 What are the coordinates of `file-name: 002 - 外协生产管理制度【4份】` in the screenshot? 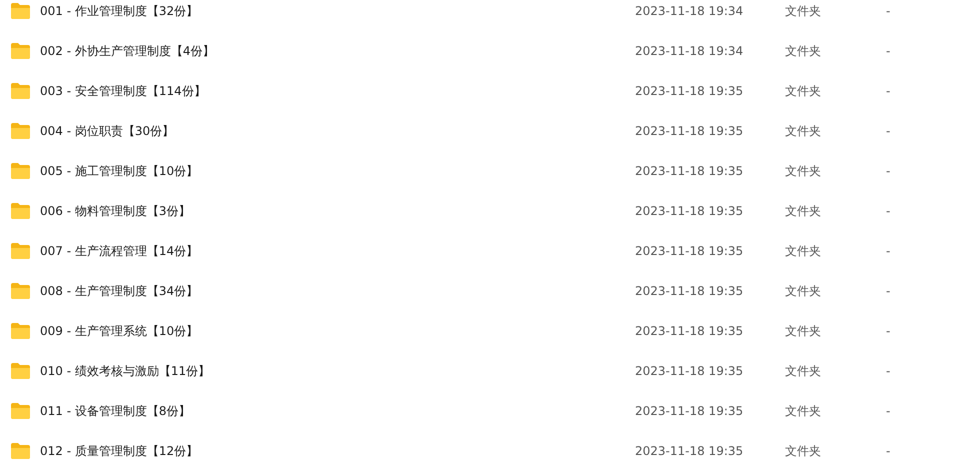 It's located at (337, 51).